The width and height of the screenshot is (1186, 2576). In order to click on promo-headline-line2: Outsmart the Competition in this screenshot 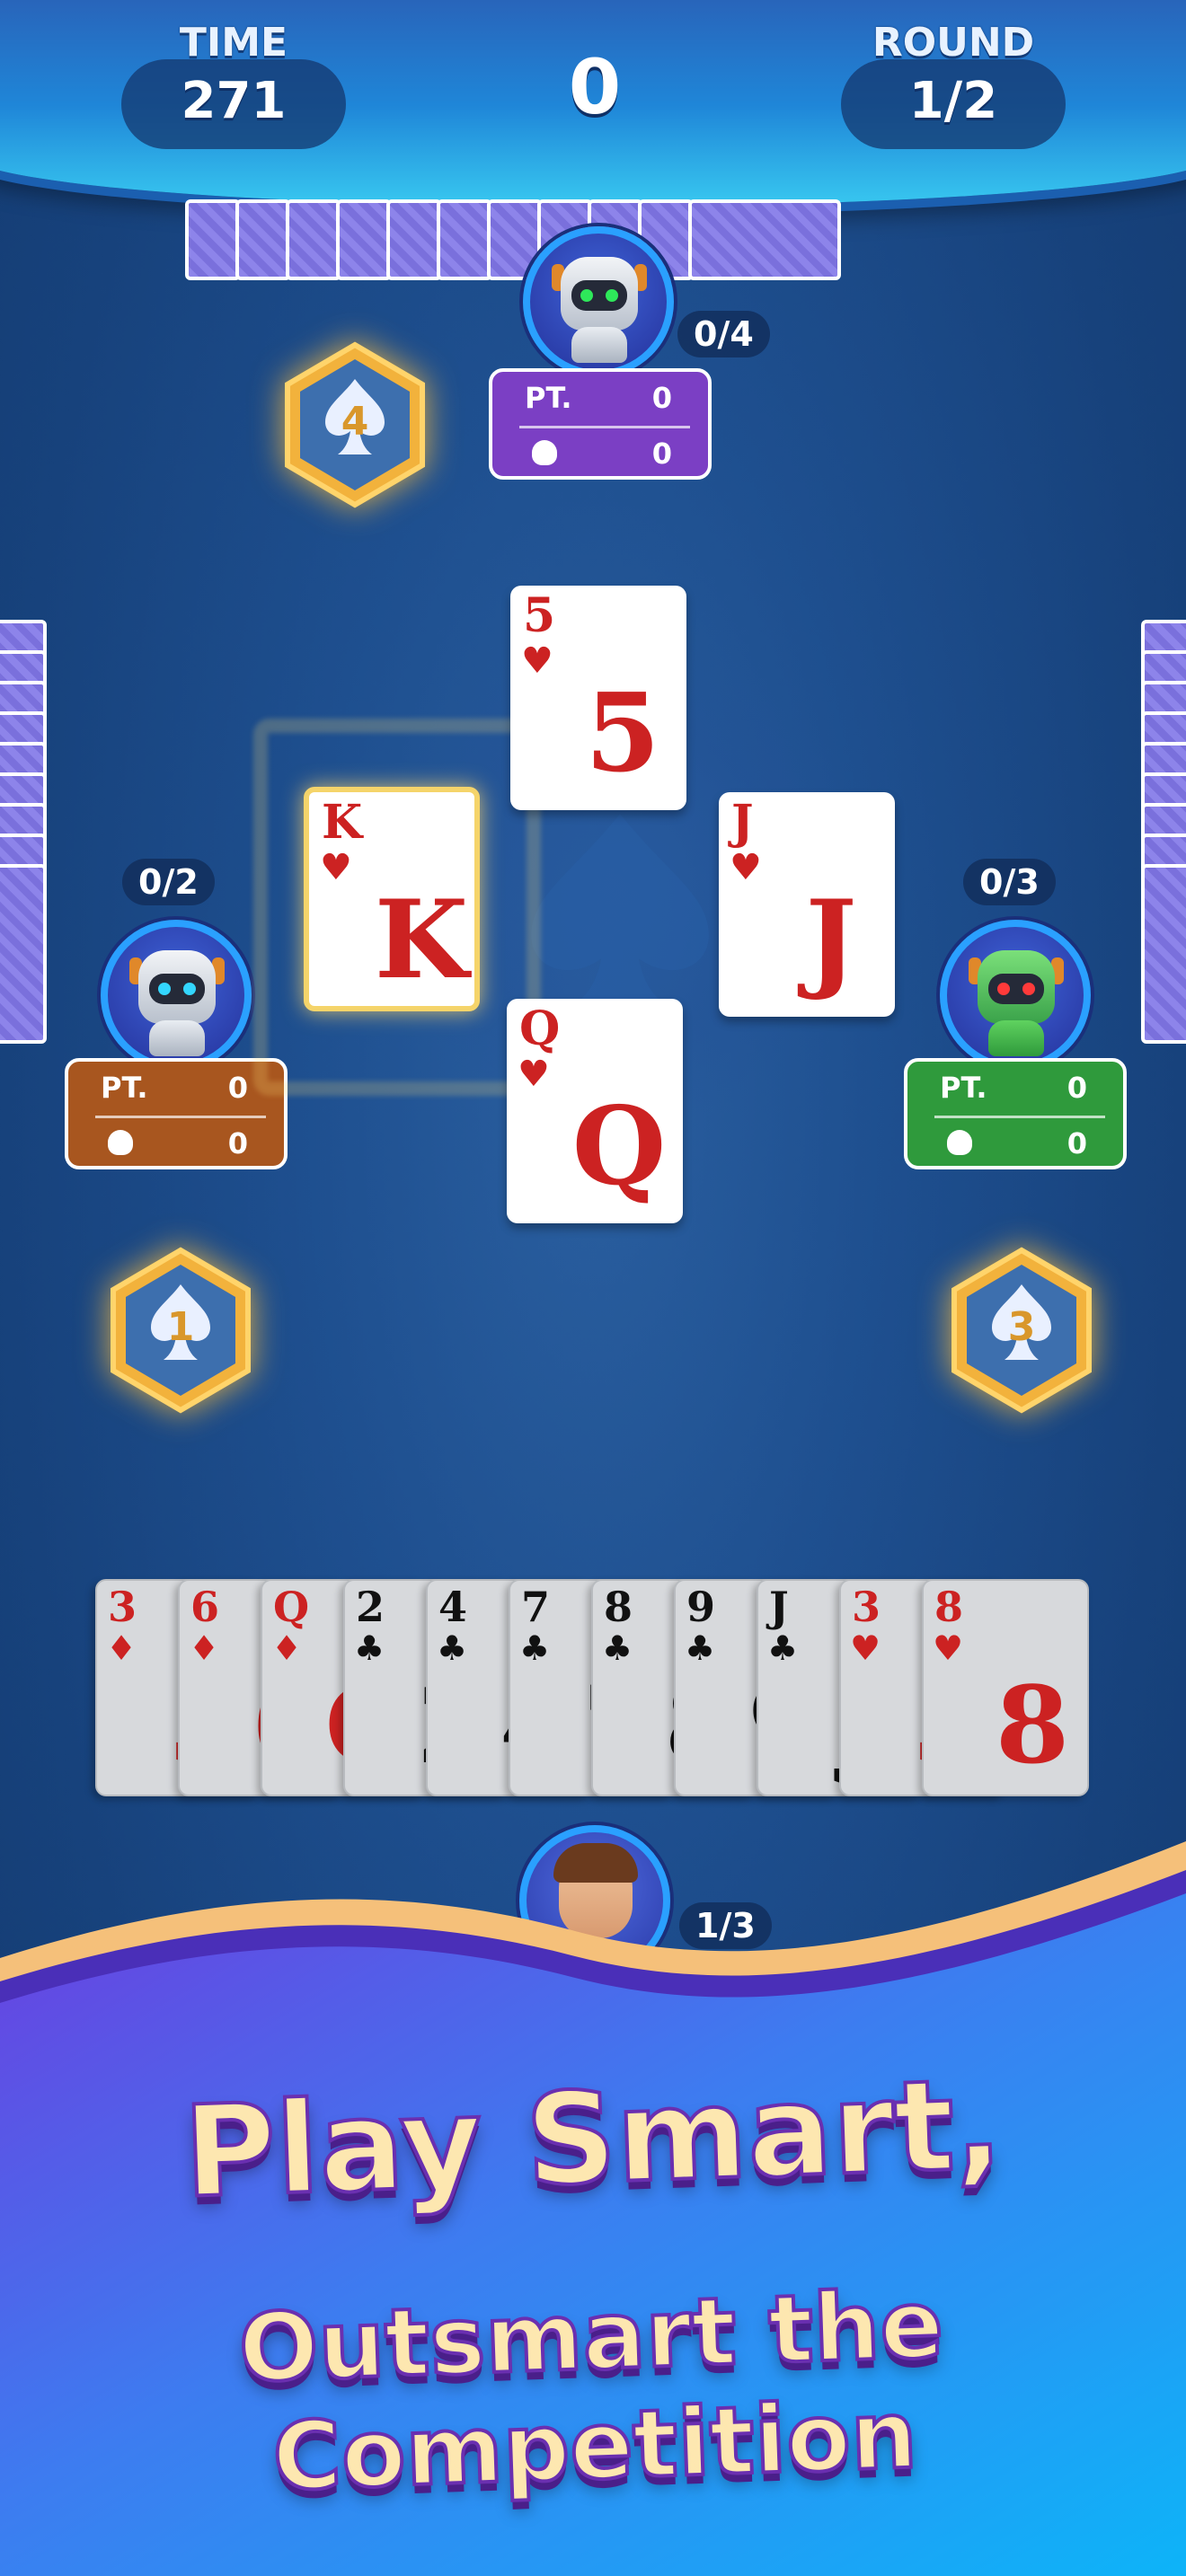, I will do `click(591, 2390)`.